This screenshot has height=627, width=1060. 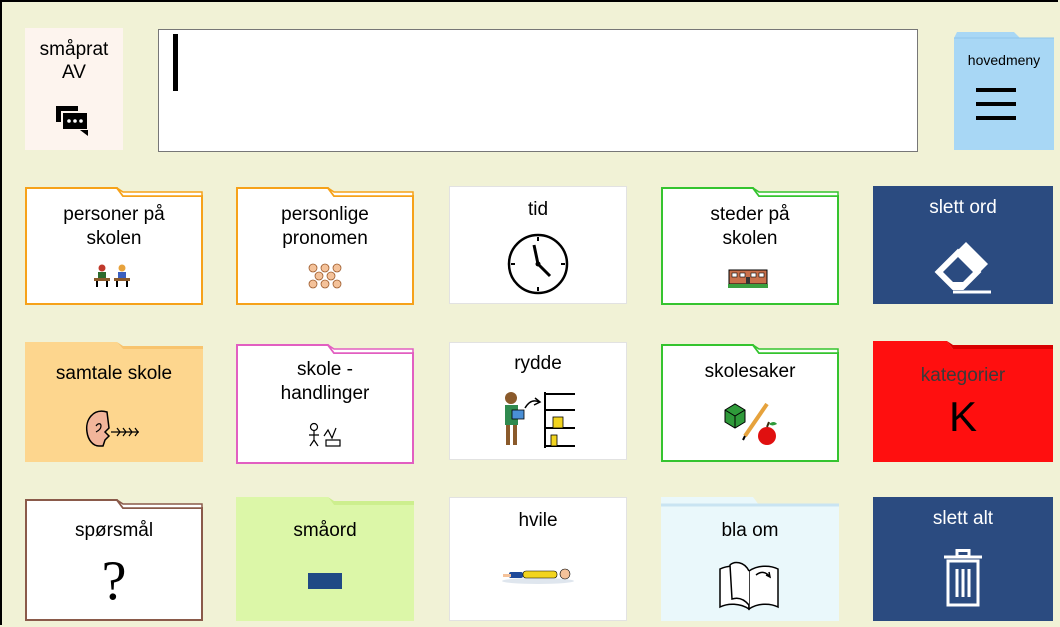 I want to click on tile-label: personlige pronomen, so click(x=325, y=226).